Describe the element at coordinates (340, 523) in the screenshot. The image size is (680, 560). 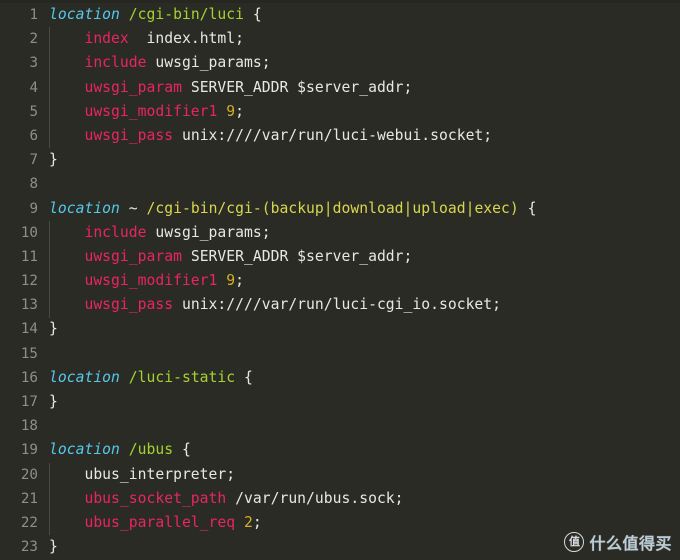
I see `code-line: 22 ubus_parallel_req 2;` at that location.